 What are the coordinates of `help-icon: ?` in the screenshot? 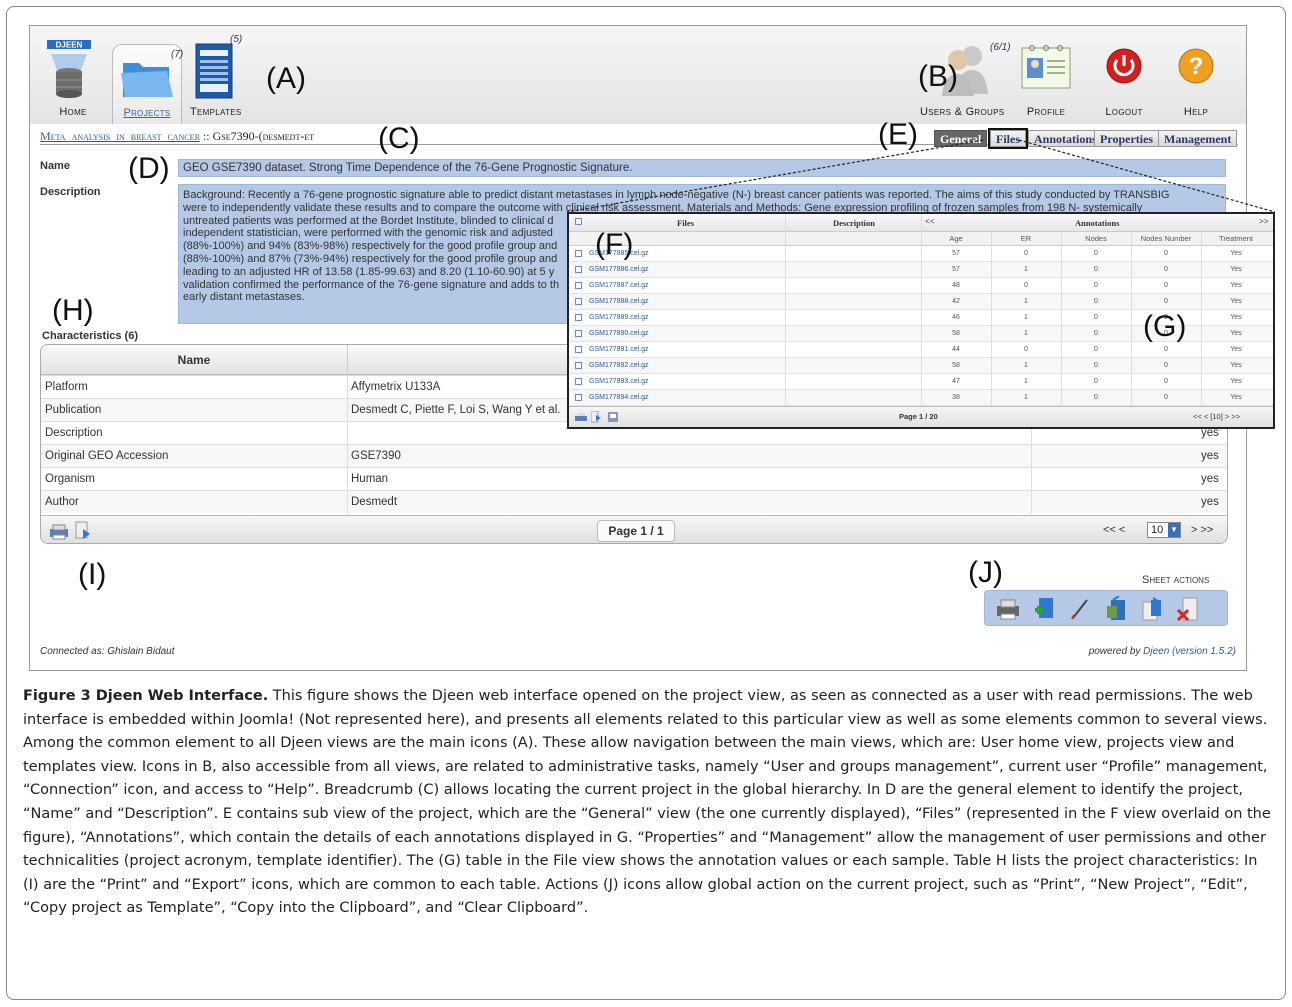 It's located at (1196, 66).